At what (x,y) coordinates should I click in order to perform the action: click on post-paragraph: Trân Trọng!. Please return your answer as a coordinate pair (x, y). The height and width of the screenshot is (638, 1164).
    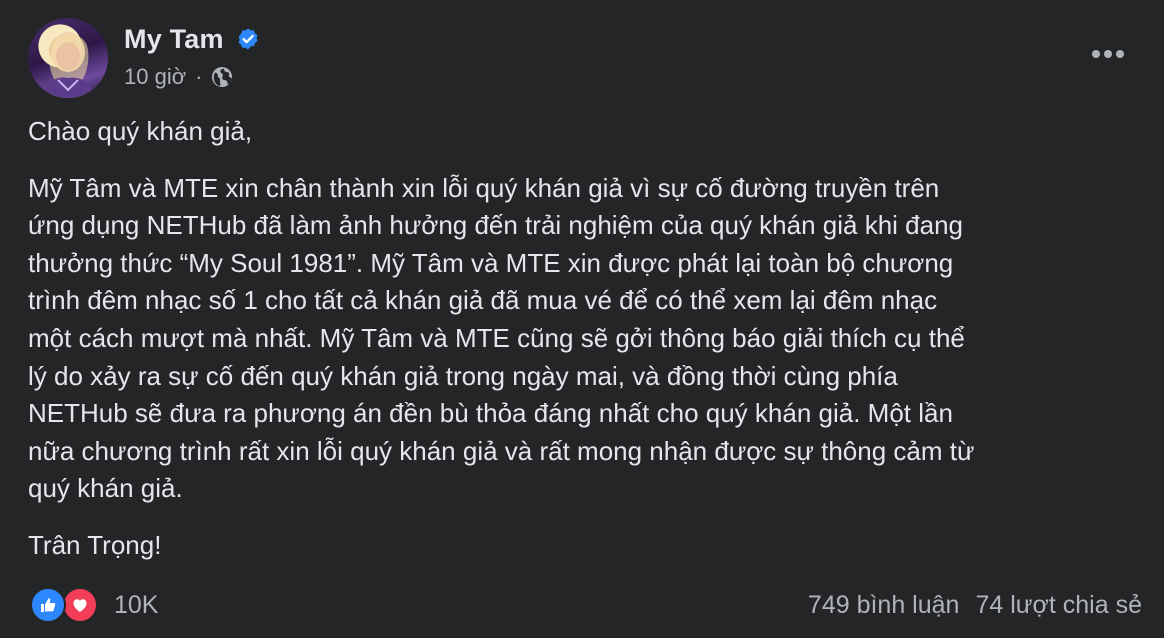
    Looking at the image, I should click on (583, 546).